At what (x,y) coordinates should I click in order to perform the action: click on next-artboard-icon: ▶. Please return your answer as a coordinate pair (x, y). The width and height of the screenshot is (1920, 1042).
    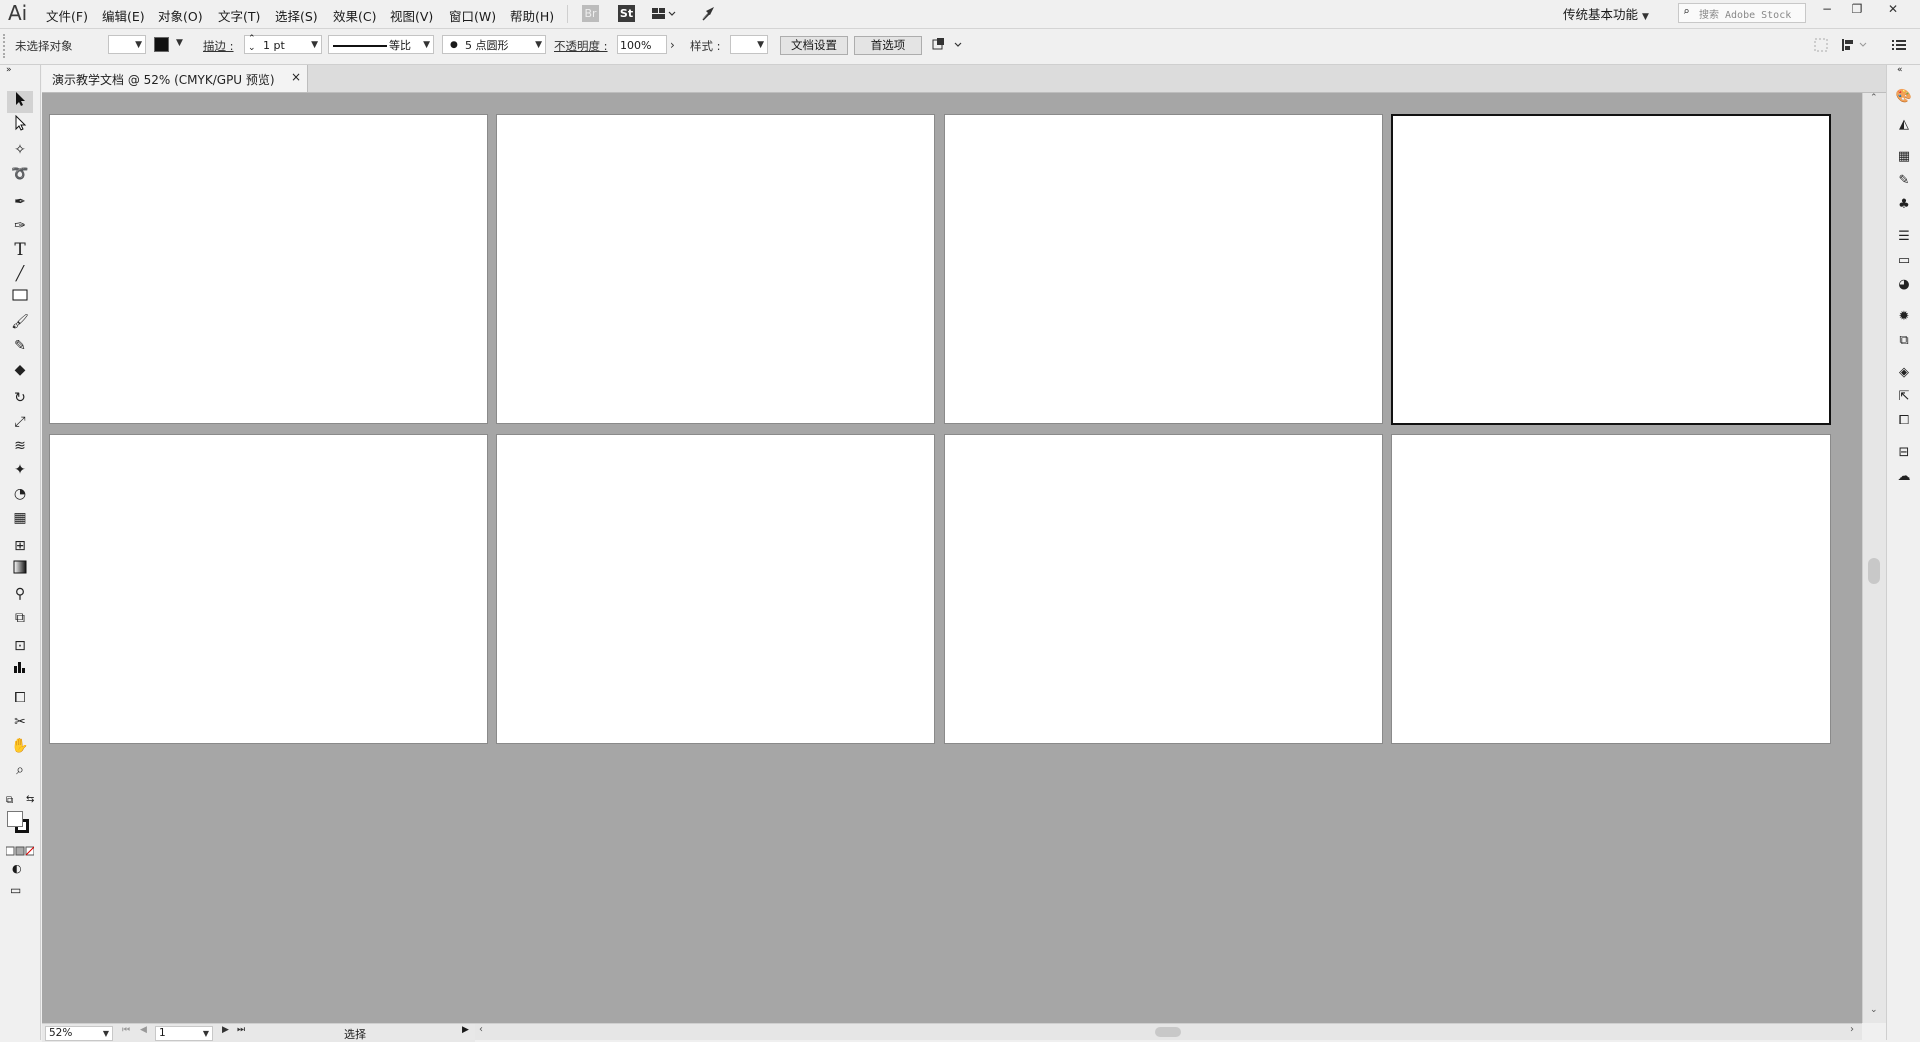
    Looking at the image, I should click on (225, 1030).